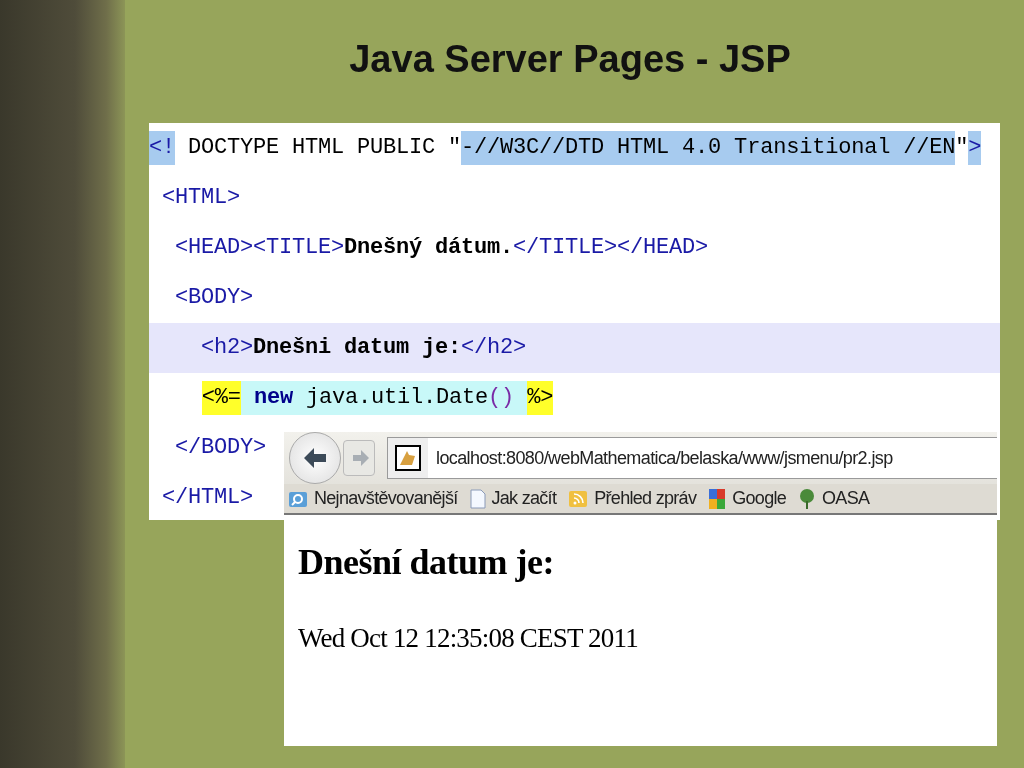 The height and width of the screenshot is (768, 1024). I want to click on scriptlet-delimiter: <%=, so click(221, 398).